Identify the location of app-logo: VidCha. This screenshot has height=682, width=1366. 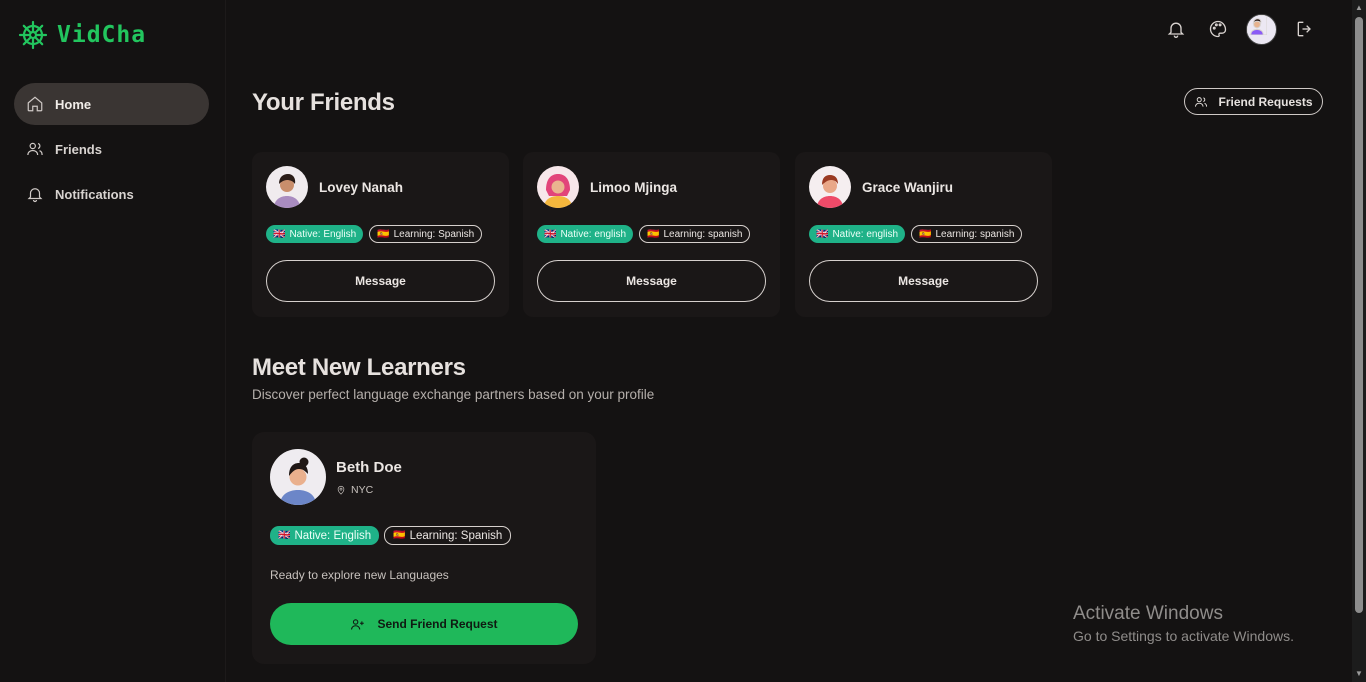
(82, 35).